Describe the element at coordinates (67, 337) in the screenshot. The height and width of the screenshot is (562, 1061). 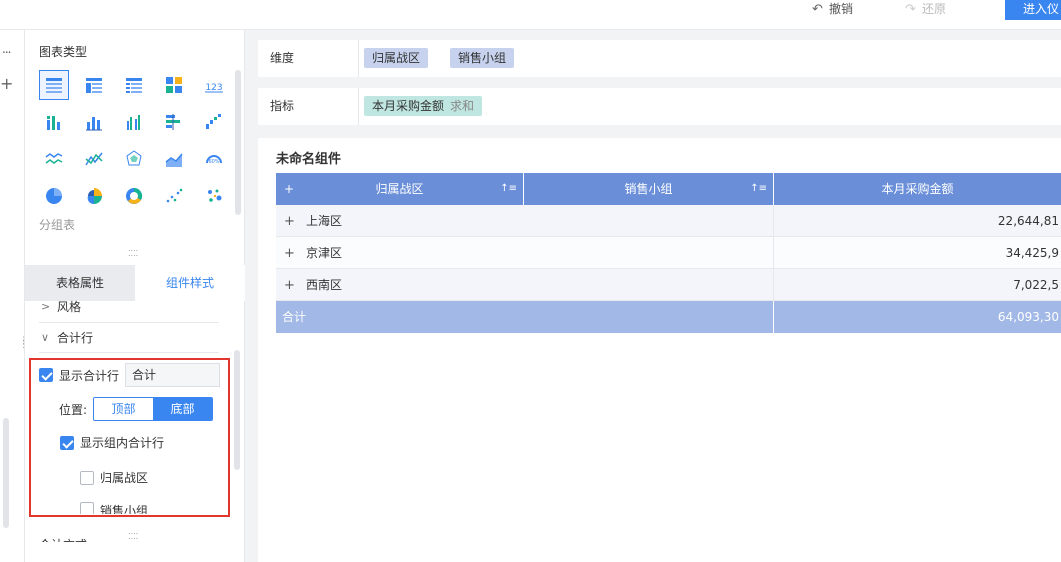
I see `total-row-section-header: ∨ 合计行` at that location.